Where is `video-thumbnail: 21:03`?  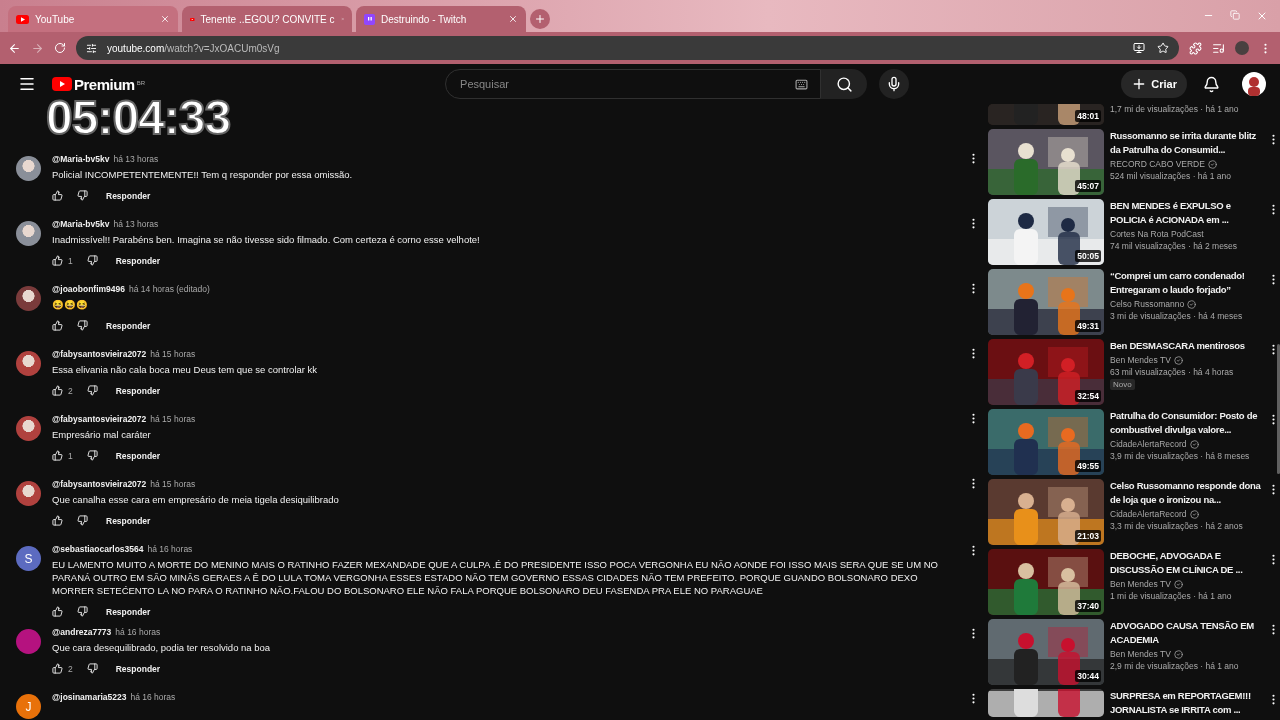
video-thumbnail: 21:03 is located at coordinates (1046, 512).